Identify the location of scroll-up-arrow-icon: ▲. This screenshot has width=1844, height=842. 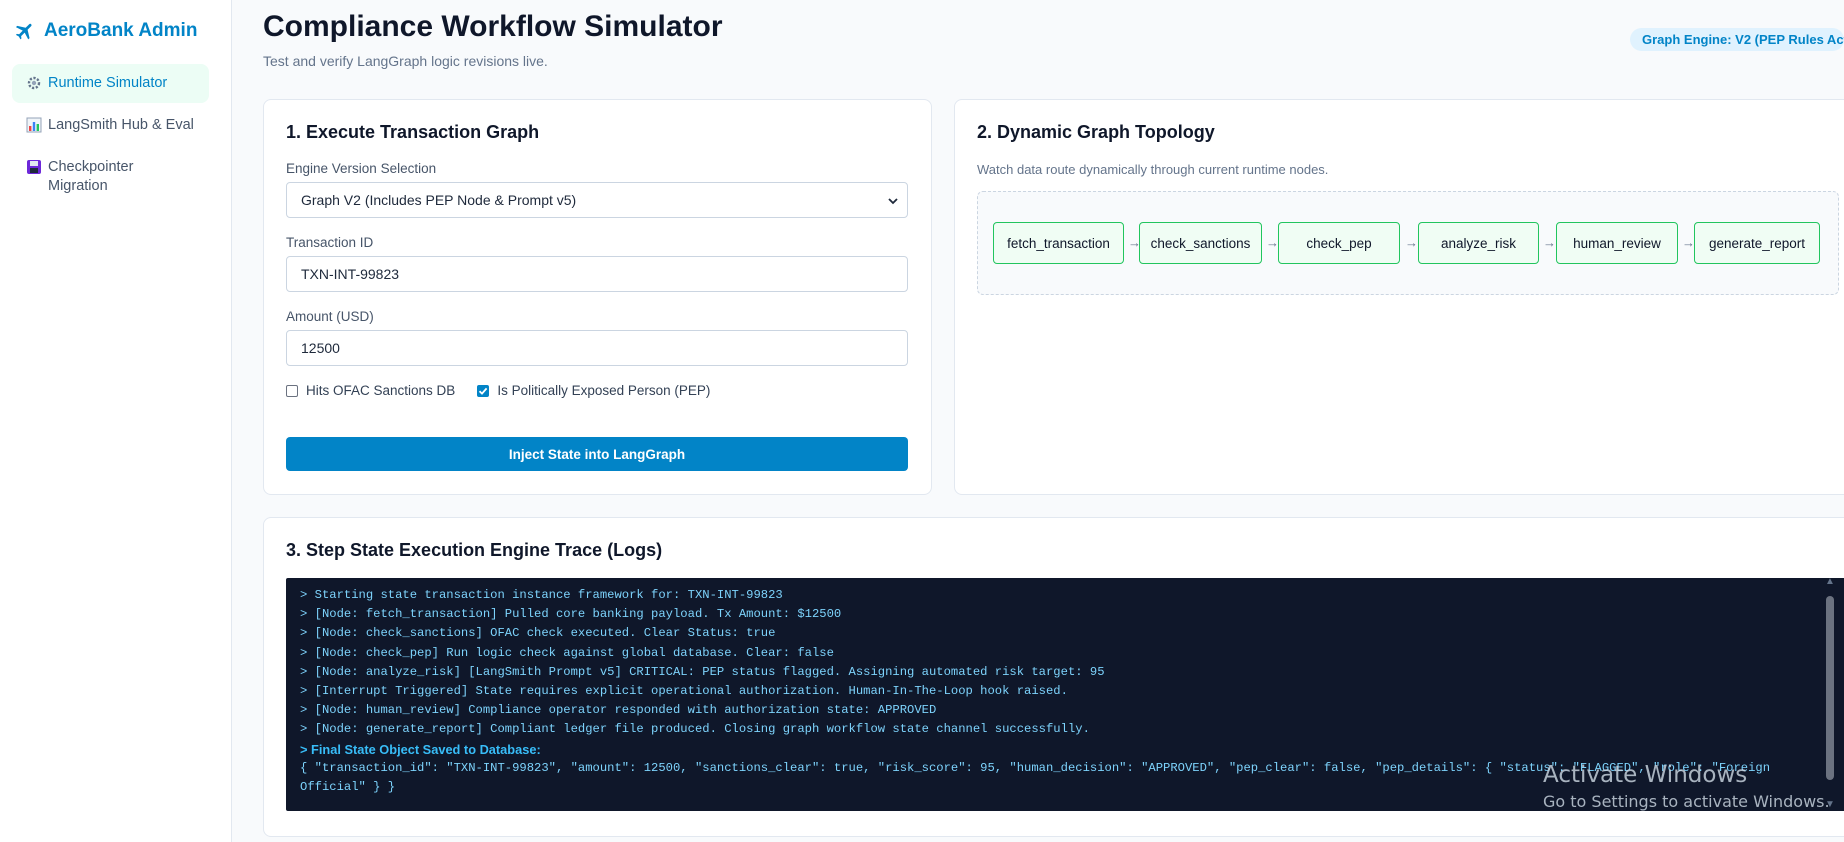
(1830, 581).